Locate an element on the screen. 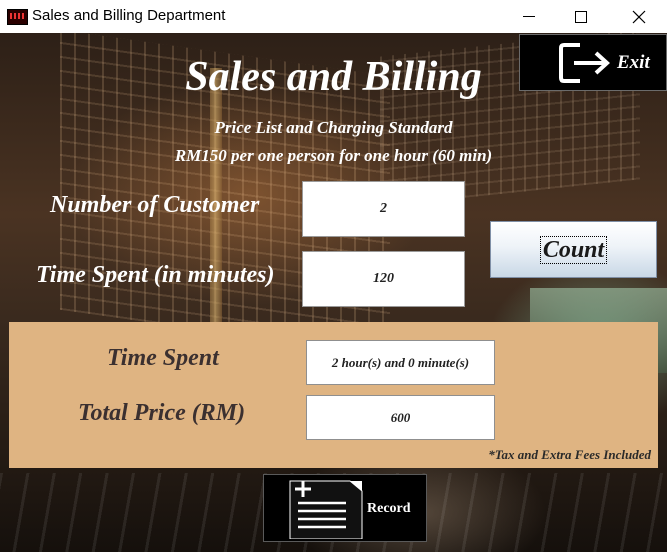  minimize-button is located at coordinates (529, 16).